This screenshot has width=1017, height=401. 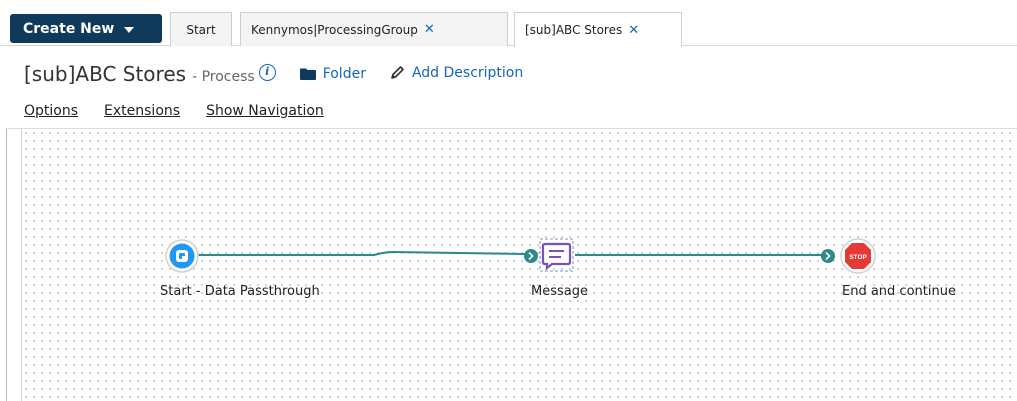 I want to click on start-node, so click(x=182, y=256).